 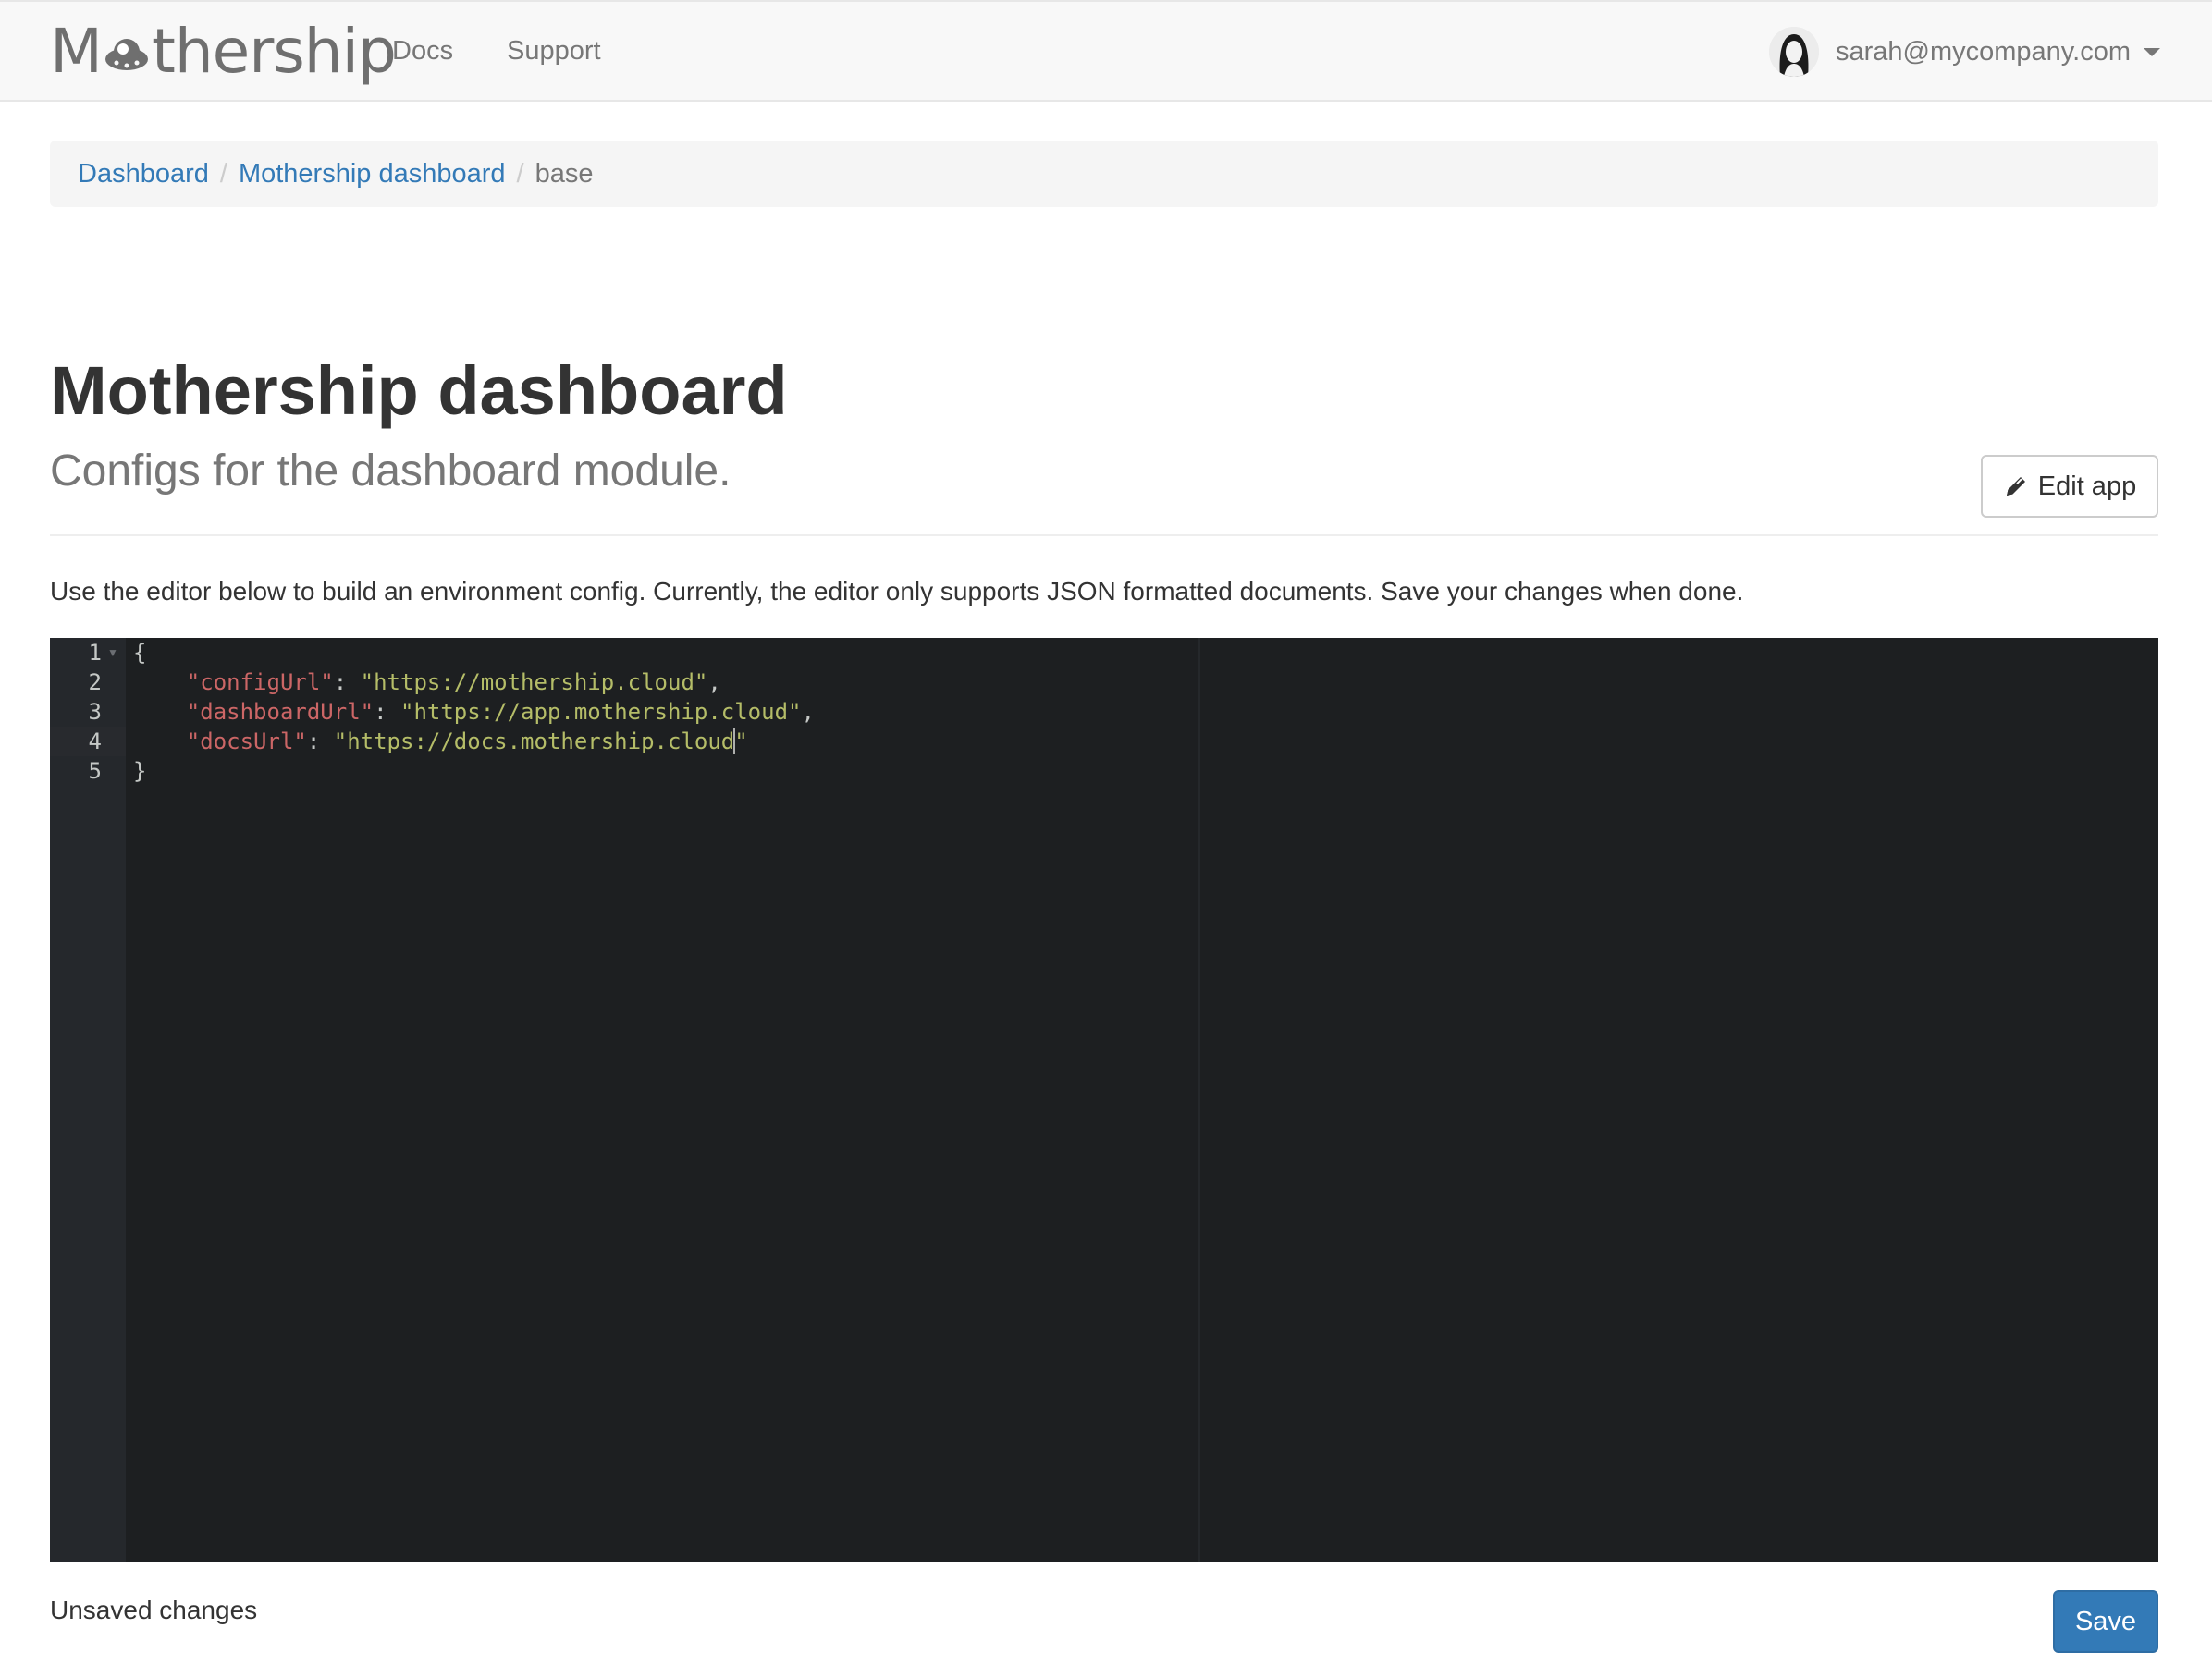 I want to click on user-menu: sarah@mycompany.com, so click(x=1965, y=52).